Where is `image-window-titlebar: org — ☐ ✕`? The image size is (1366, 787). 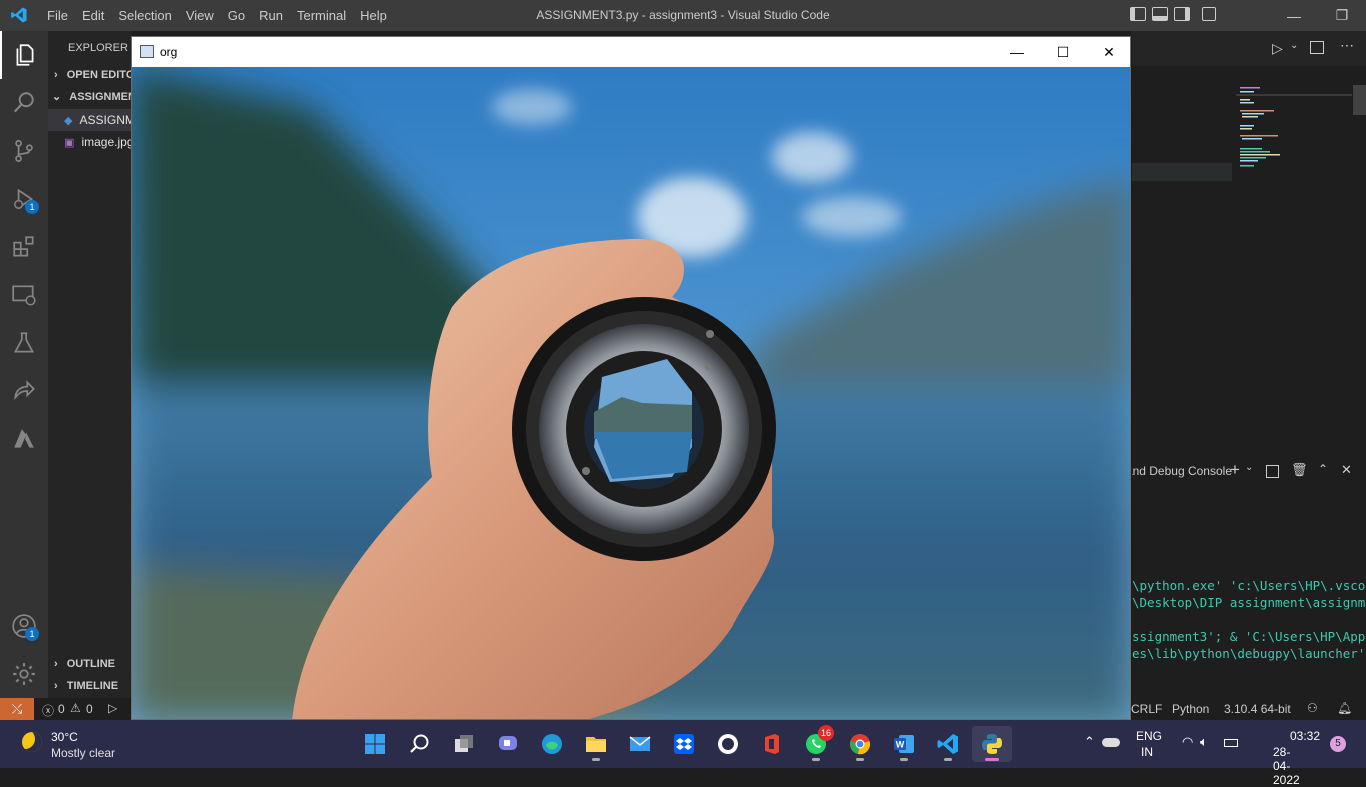
image-window-titlebar: org — ☐ ✕ is located at coordinates (631, 52).